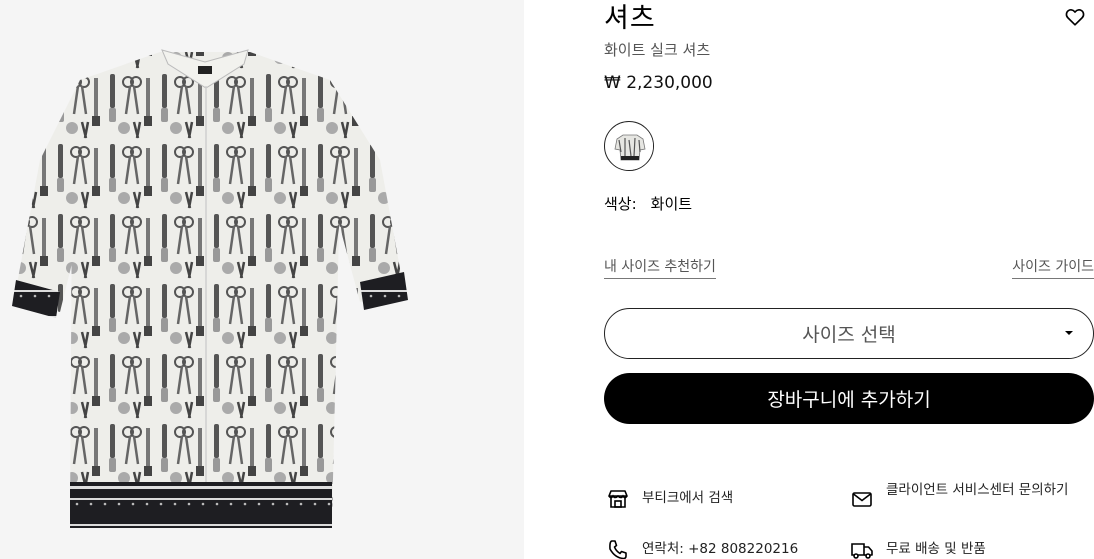 The height and width of the screenshot is (559, 1094). I want to click on color-selection: 색상: 화이트, so click(648, 203).